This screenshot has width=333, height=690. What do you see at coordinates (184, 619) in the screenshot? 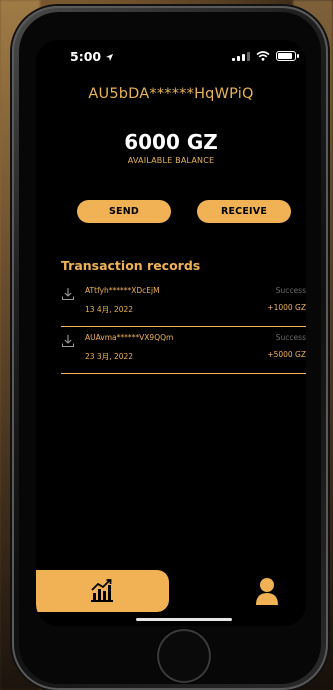
I see `home-indicator` at bounding box center [184, 619].